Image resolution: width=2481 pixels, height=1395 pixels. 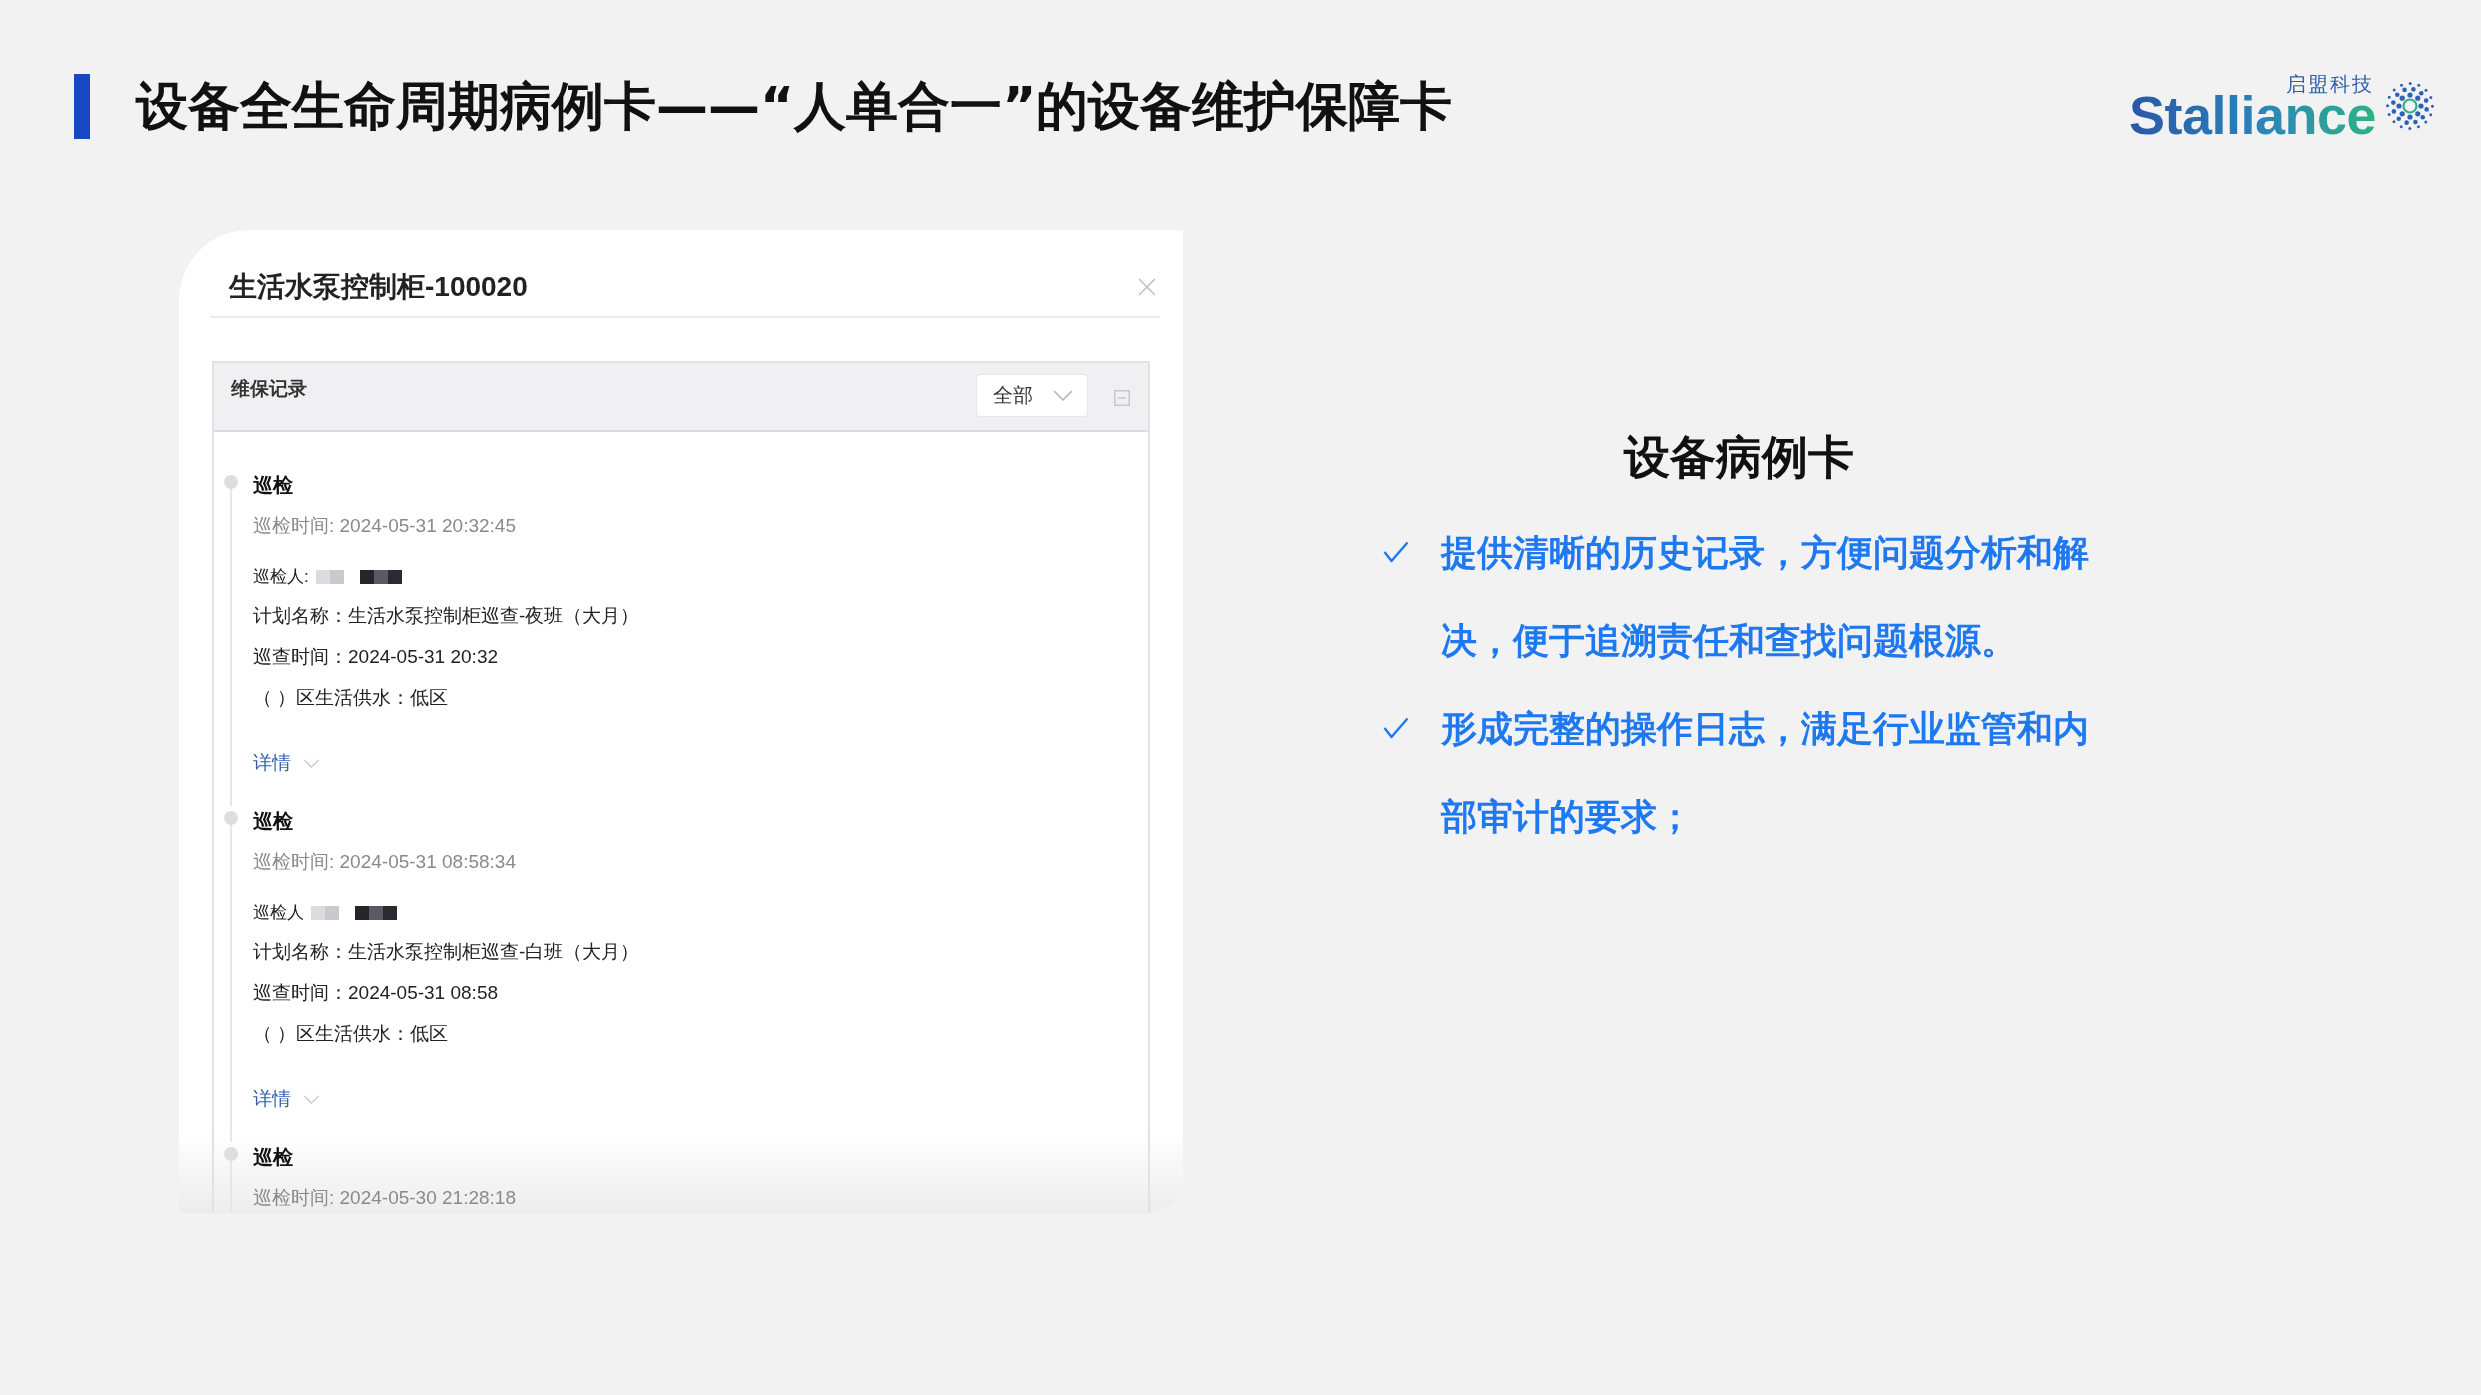 I want to click on record-time: 巡检时间: 2024-05-31 20:32:45, so click(x=384, y=526).